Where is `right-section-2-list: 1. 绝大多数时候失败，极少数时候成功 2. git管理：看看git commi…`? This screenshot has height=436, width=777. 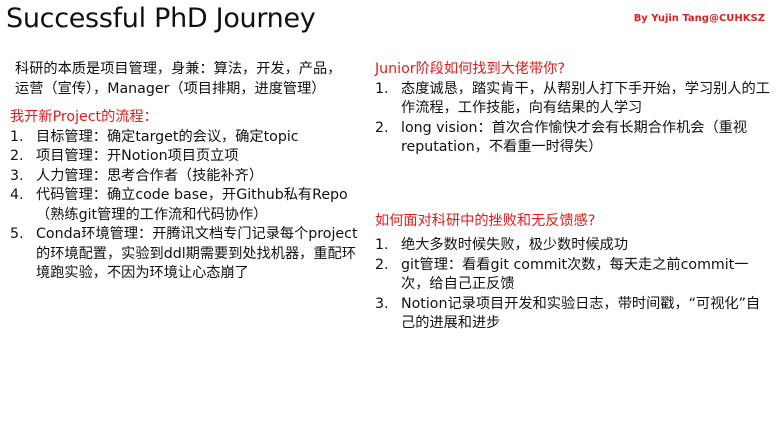 right-section-2-list: 1. 绝大多数时候失败，极少数时候成功 2. git管理：看看git commi… is located at coordinates (572, 285).